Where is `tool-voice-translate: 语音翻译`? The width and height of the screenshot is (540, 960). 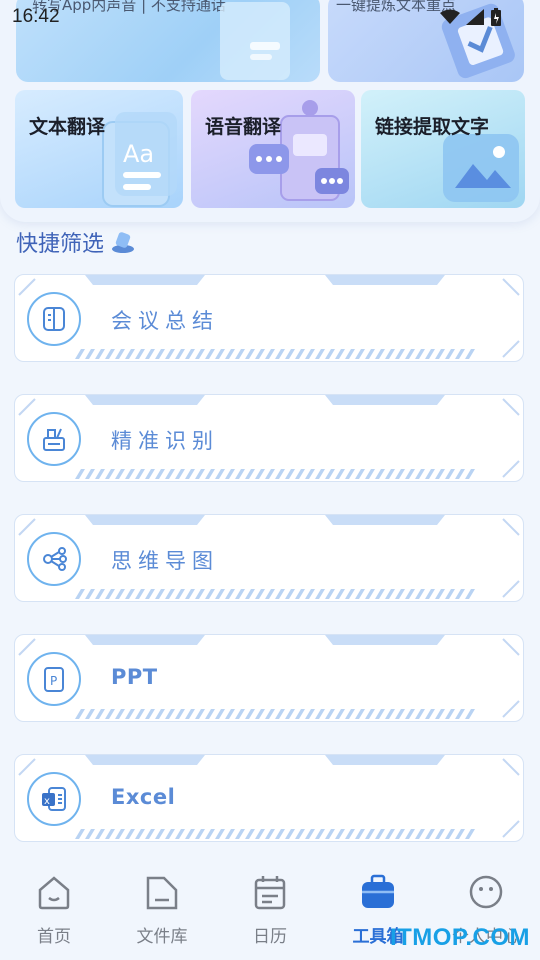 tool-voice-translate: 语音翻译 is located at coordinates (273, 149).